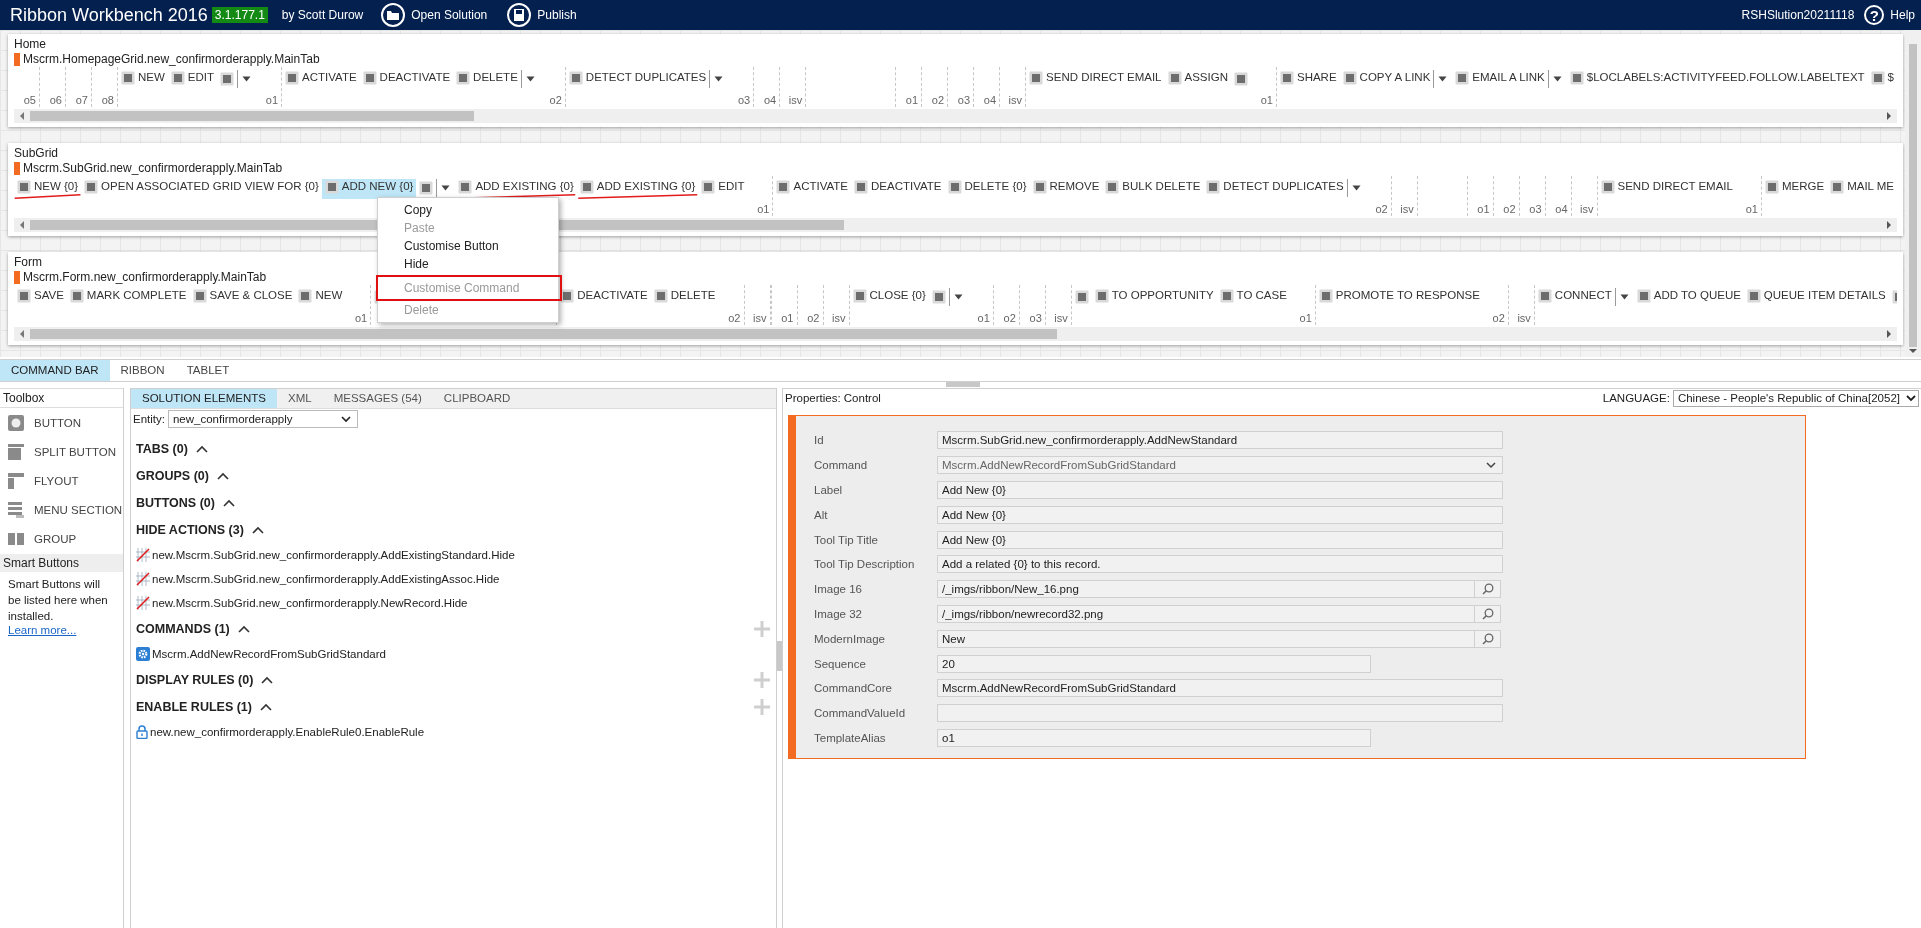  Describe the element at coordinates (369, 189) in the screenshot. I see `ribbon-button: ADD NEW {0}` at that location.